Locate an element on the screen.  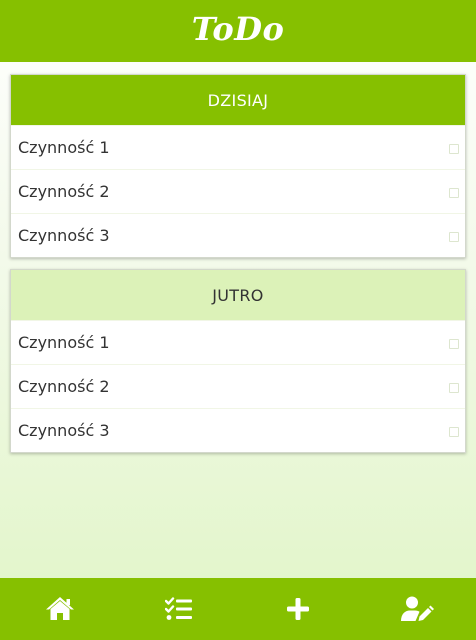
section-title-tomorrow: JUTRO is located at coordinates (238, 295).